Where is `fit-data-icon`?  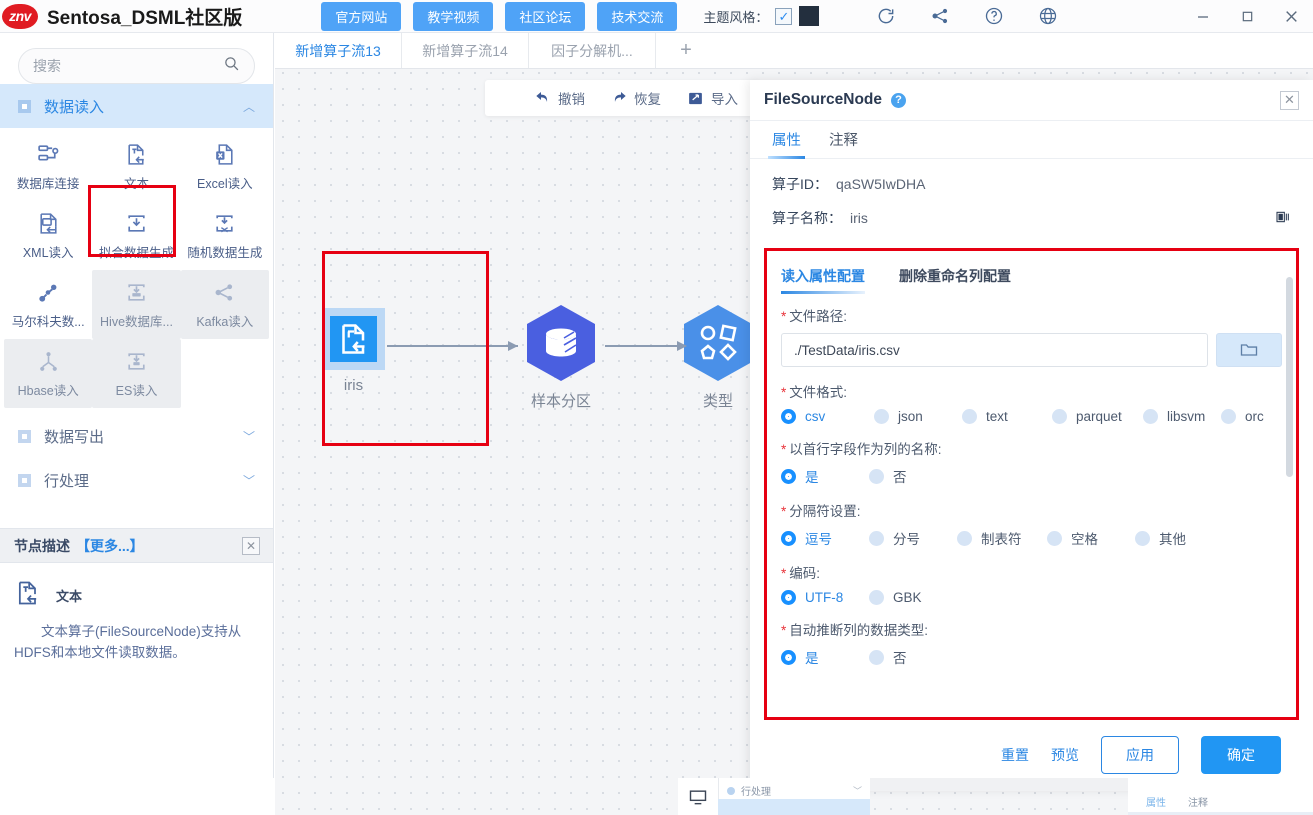 fit-data-icon is located at coordinates (136, 224).